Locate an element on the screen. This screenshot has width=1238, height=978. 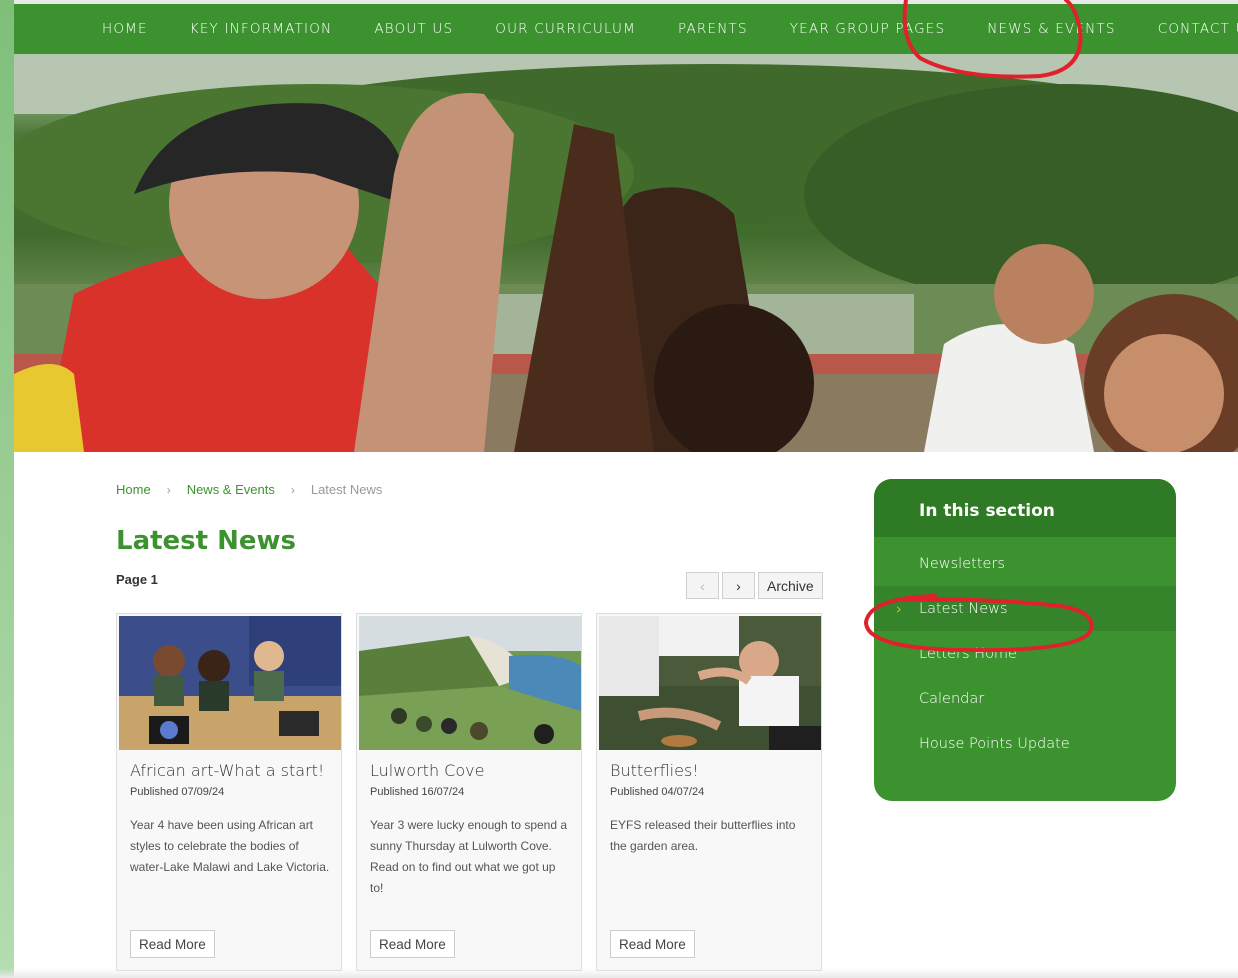
chevron-right-icon: › is located at coordinates (899, 608).